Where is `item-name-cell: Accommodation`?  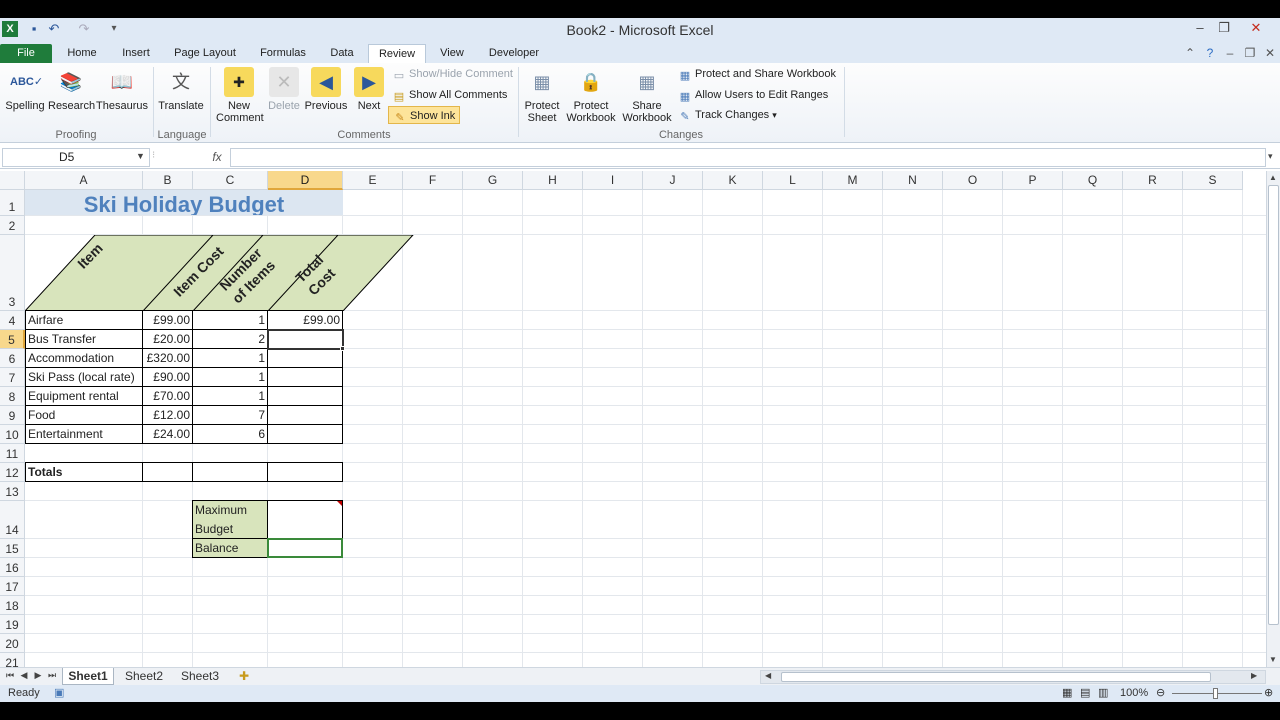
item-name-cell: Accommodation is located at coordinates (84, 358).